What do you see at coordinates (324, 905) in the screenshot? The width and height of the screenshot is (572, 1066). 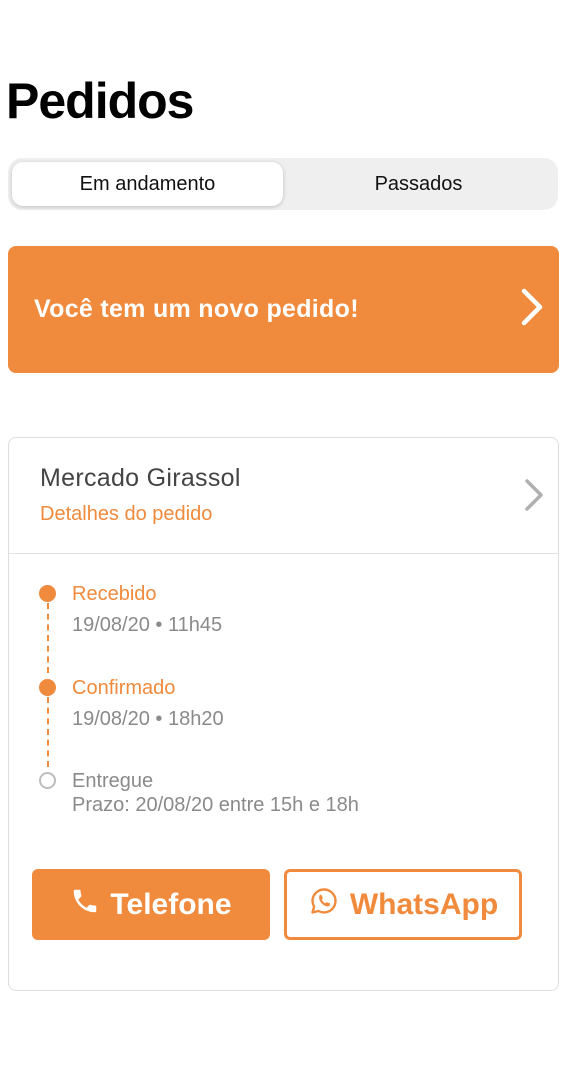 I see `whatsapp-icon` at bounding box center [324, 905].